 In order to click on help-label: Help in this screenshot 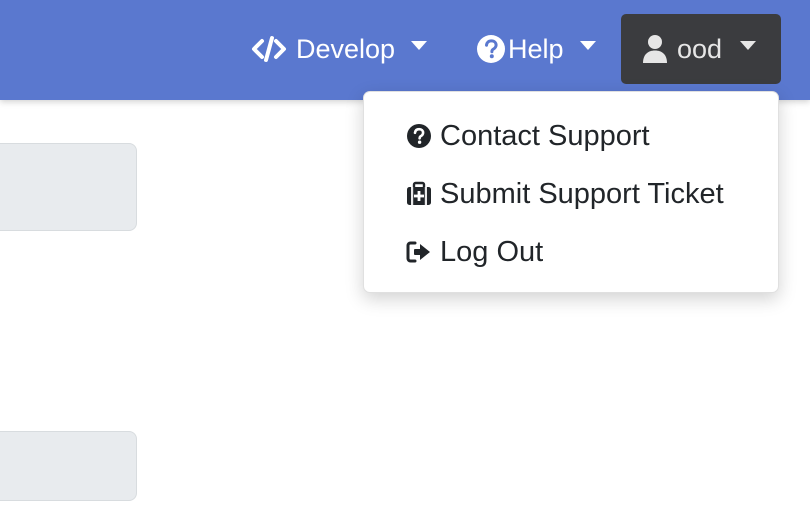, I will do `click(536, 48)`.